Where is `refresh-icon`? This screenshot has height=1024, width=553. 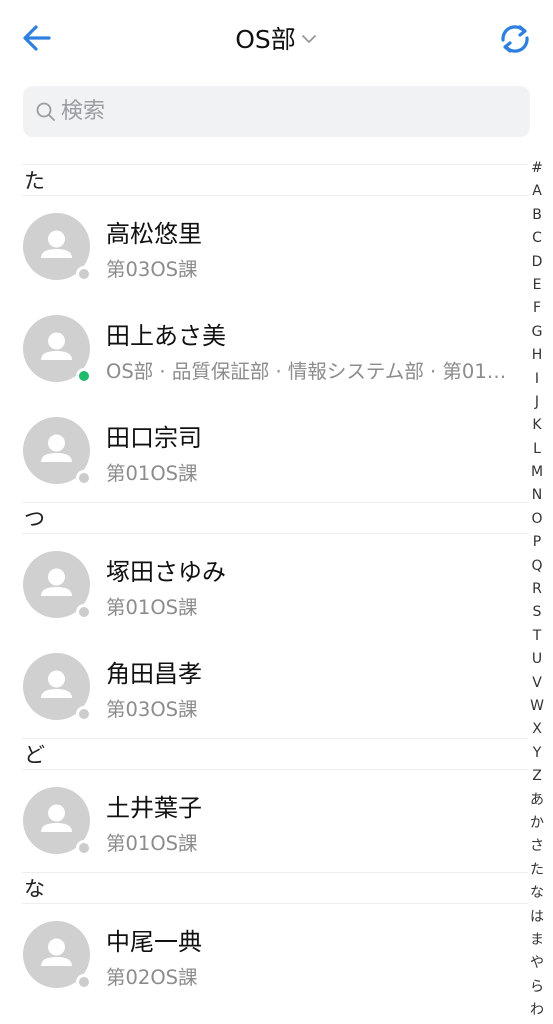
refresh-icon is located at coordinates (515, 39).